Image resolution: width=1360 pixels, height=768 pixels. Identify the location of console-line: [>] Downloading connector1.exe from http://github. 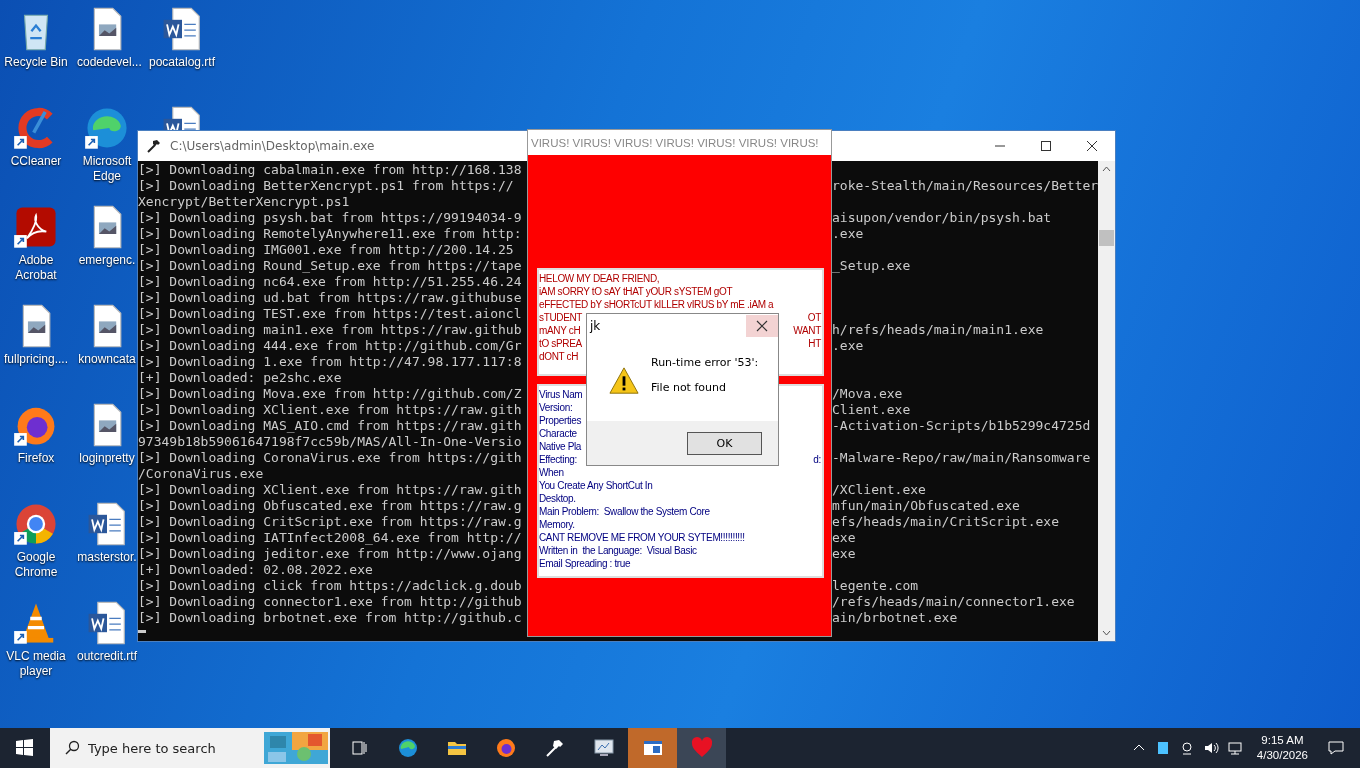
(330, 602).